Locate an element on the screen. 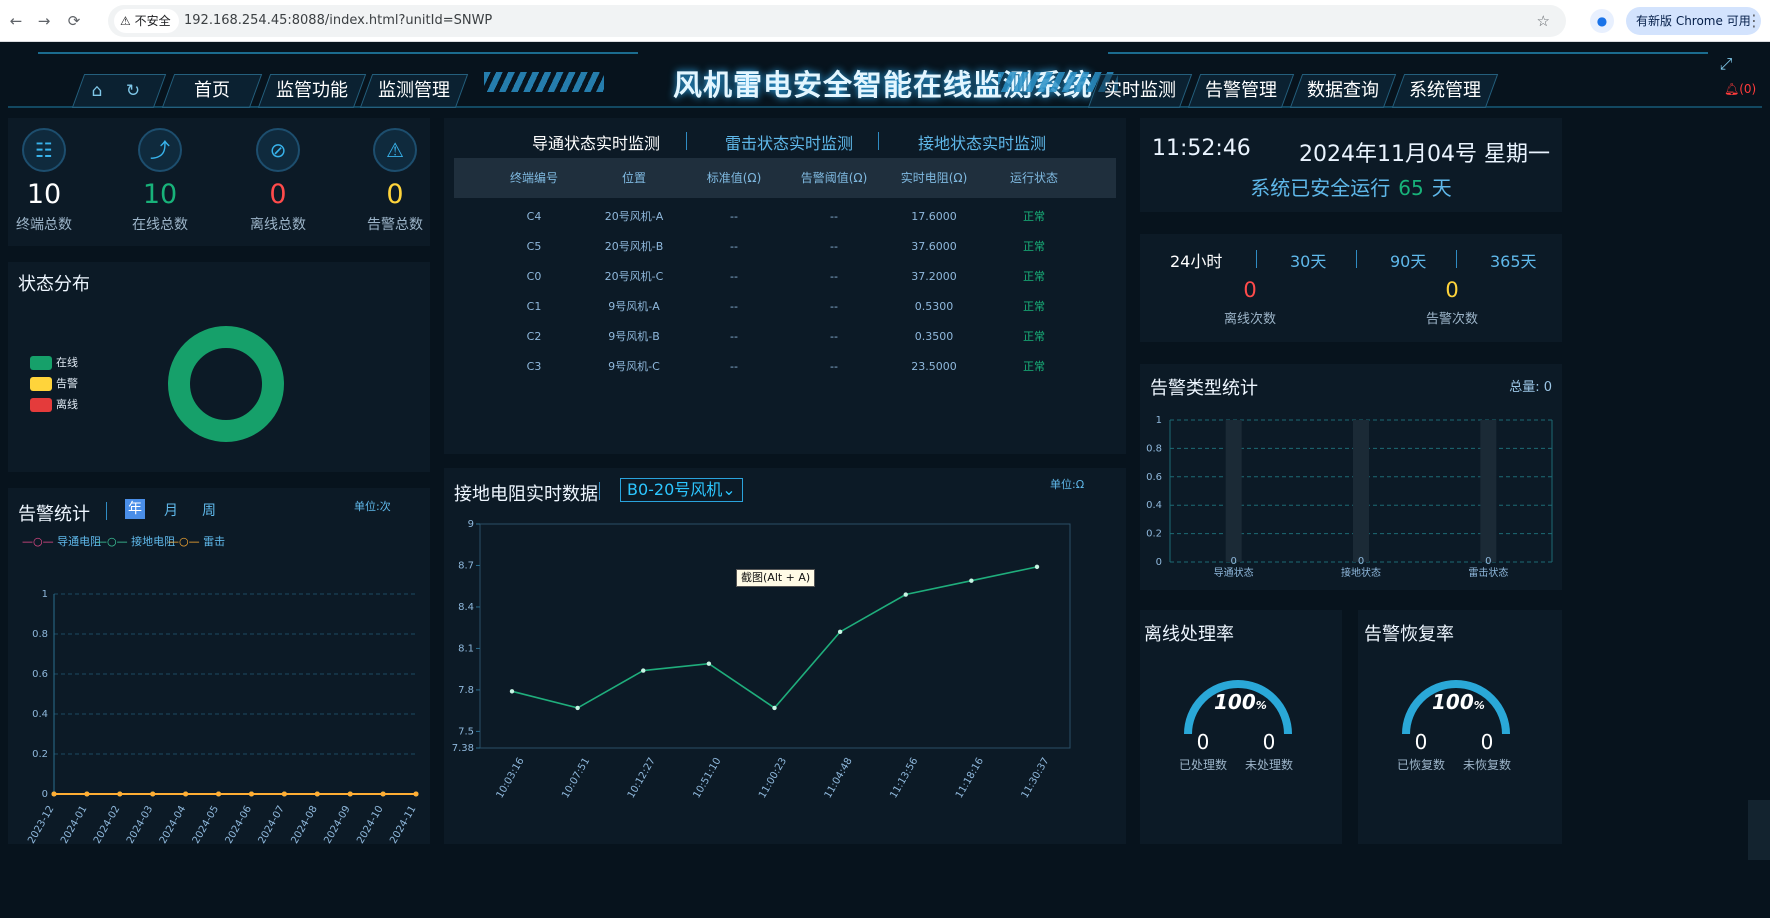 Image resolution: width=1770 pixels, height=918 pixels. nav-supervision: 监管功能 is located at coordinates (312, 91).